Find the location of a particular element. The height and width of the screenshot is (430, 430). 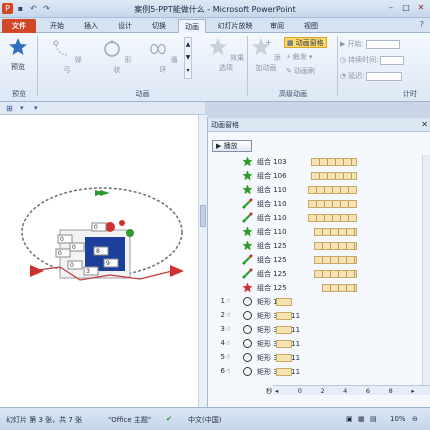

animation-shape: 形状 is located at coordinates (117, 57).